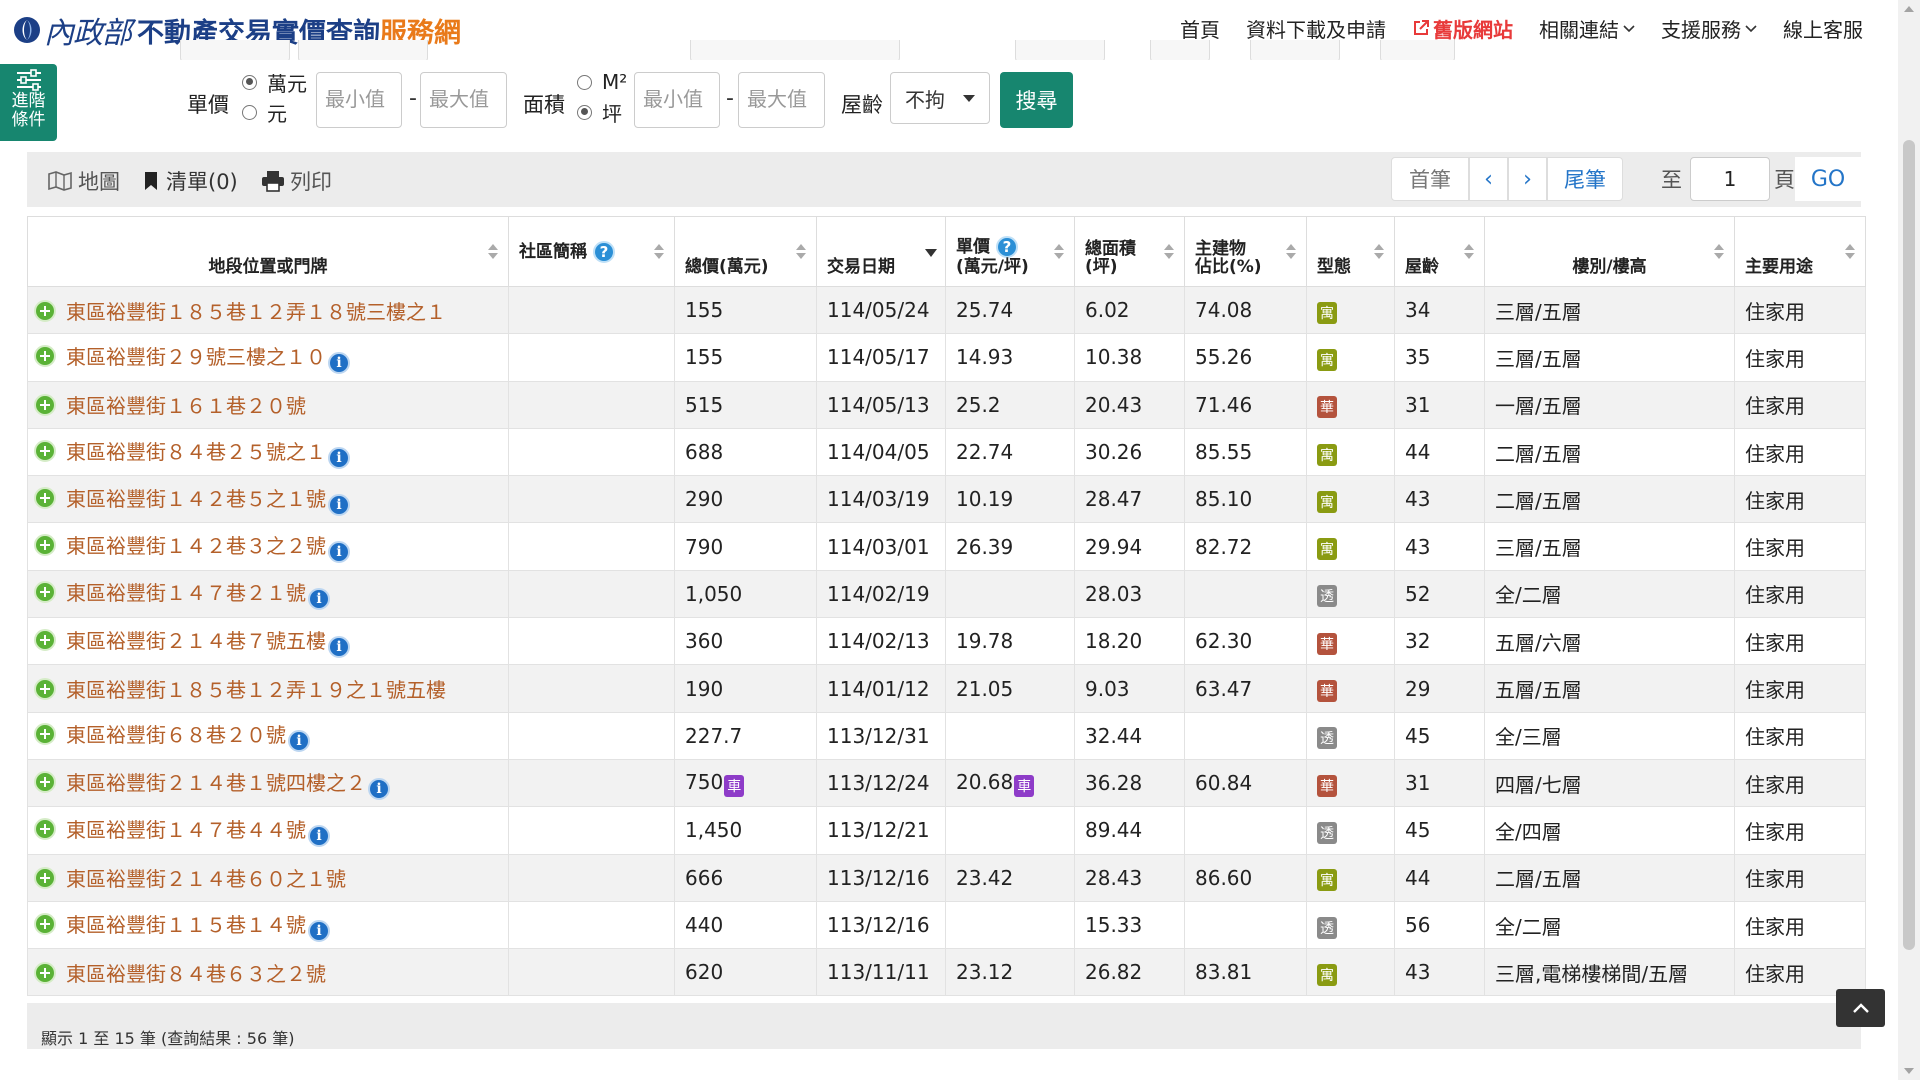 Image resolution: width=1920 pixels, height=1080 pixels. What do you see at coordinates (1828, 179) in the screenshot?
I see `go-button: GO` at bounding box center [1828, 179].